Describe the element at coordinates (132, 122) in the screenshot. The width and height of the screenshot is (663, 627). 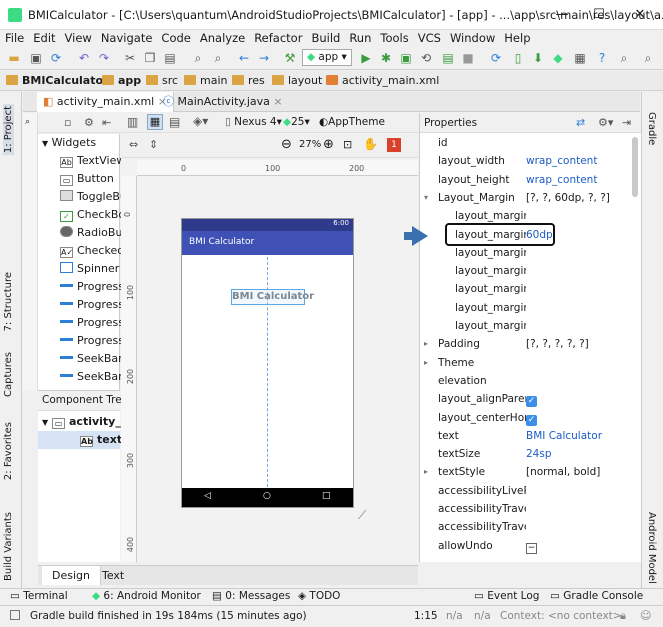
I see `design-mode-icon: ▥` at that location.